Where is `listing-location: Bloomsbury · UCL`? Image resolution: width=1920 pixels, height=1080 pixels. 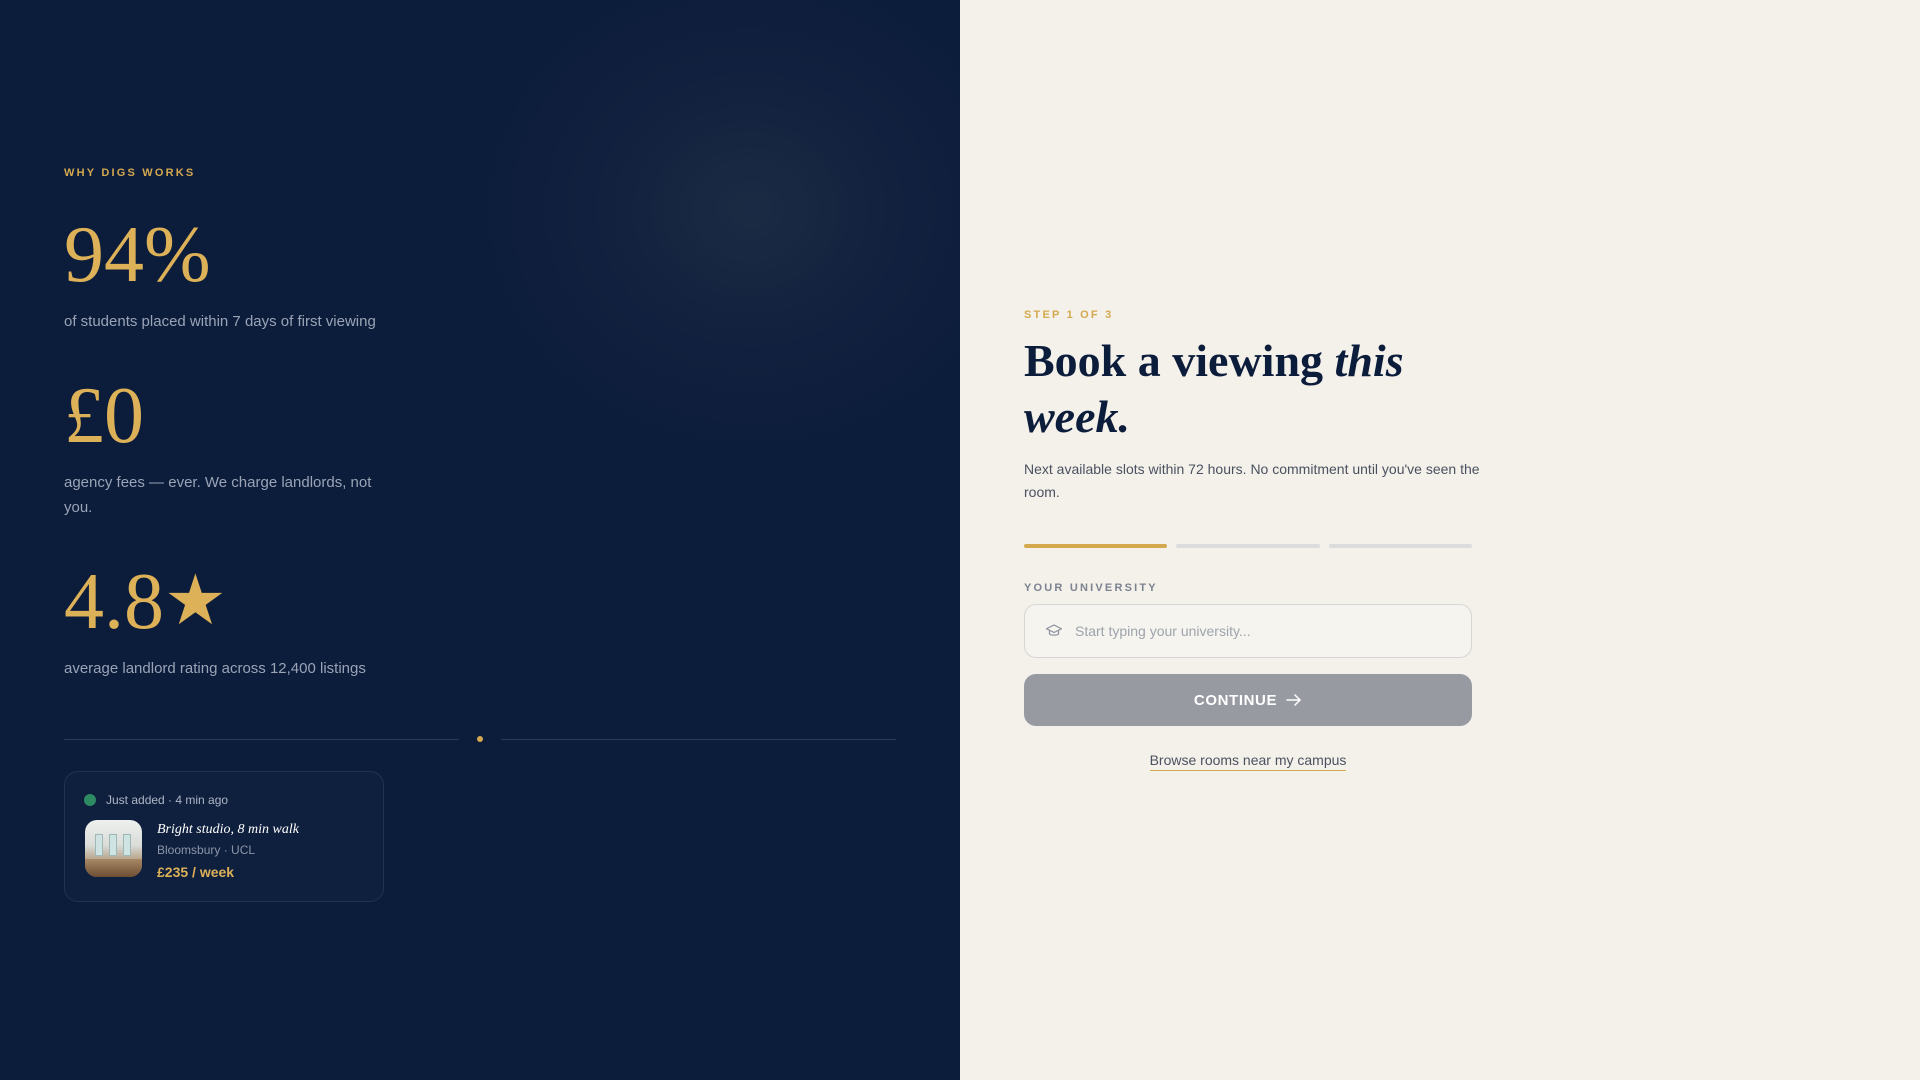 listing-location: Bloomsbury · UCL is located at coordinates (206, 850).